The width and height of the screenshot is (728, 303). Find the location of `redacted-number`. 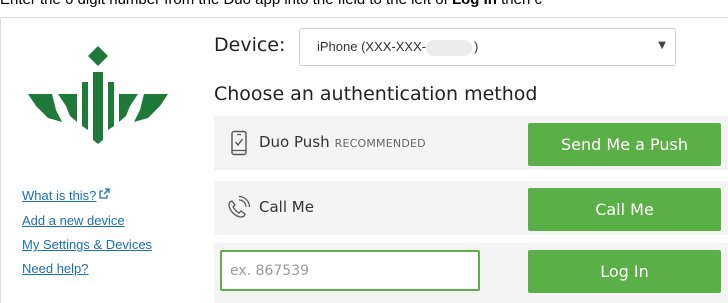

redacted-number is located at coordinates (449, 48).